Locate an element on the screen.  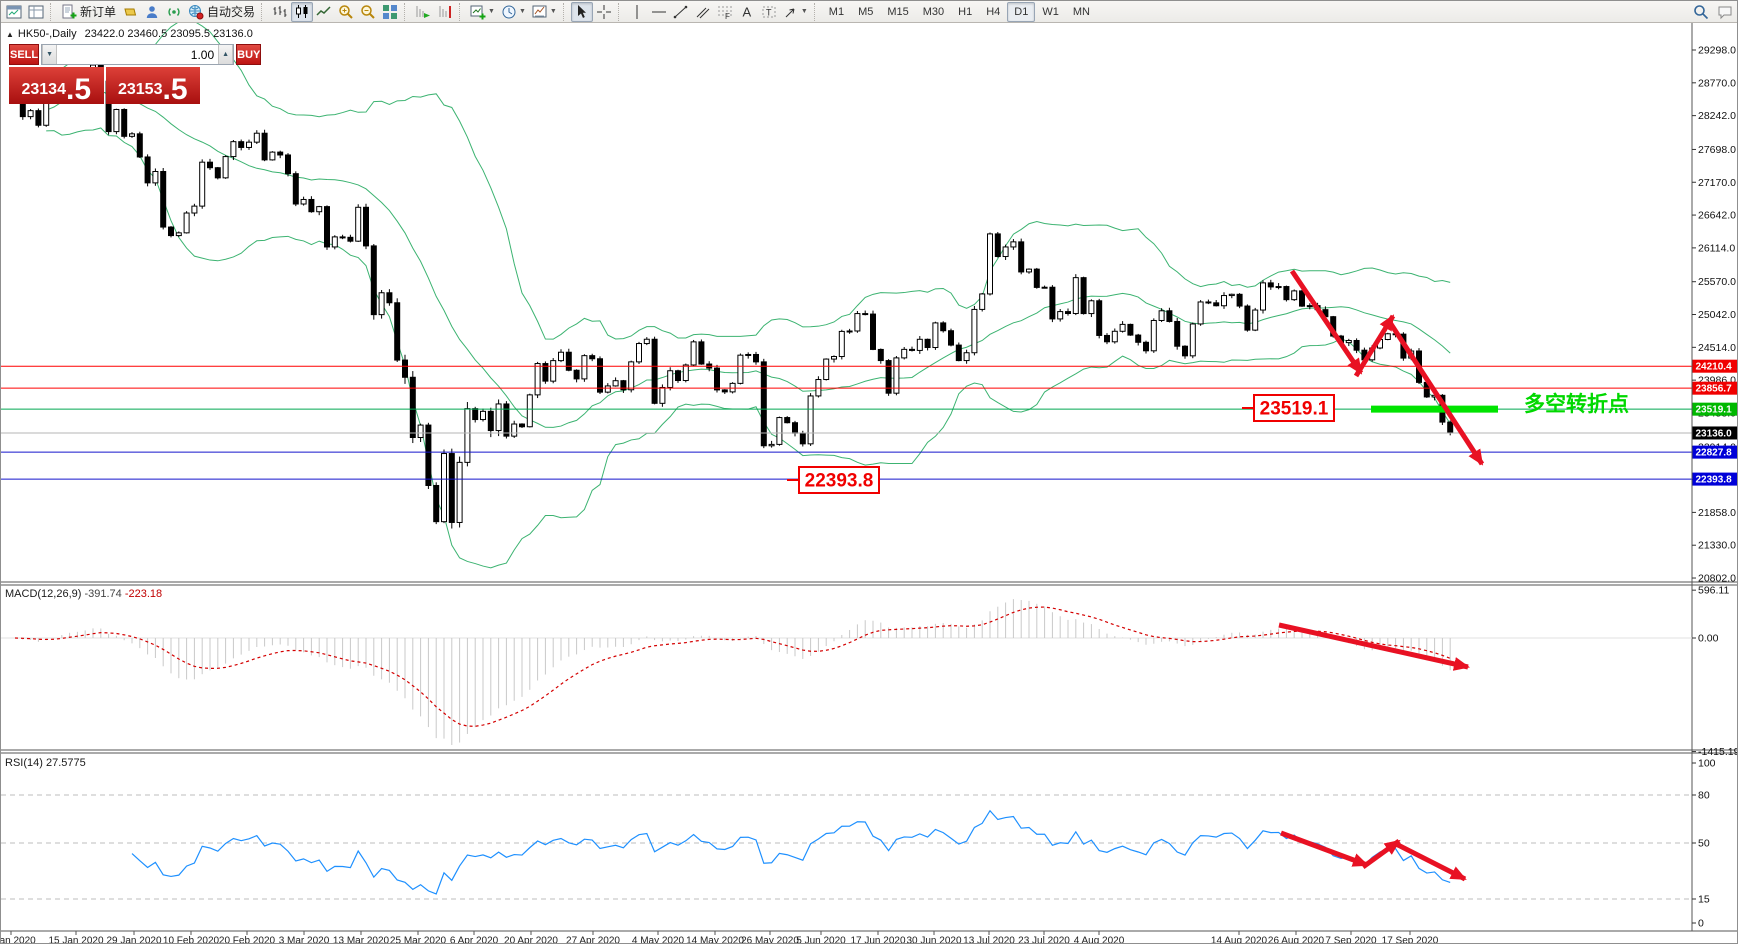
volume-input is located at coordinates (138, 54).